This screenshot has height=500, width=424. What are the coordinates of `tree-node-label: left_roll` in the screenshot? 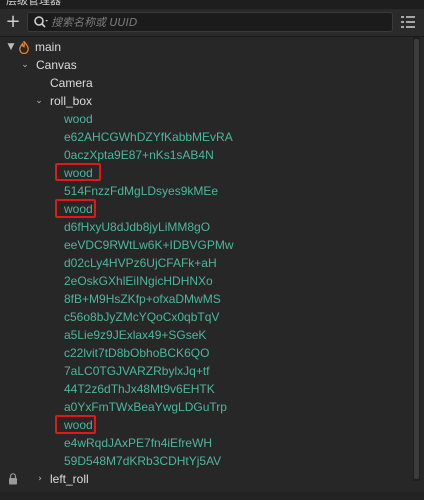 It's located at (69, 479).